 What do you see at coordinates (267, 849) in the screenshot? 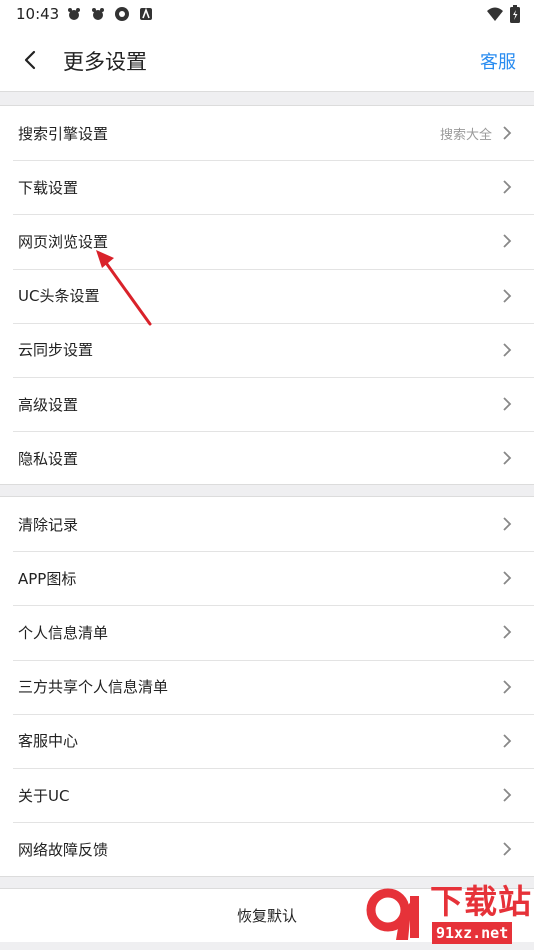
I see `network-feedback-item: 网络故障反馈` at bounding box center [267, 849].